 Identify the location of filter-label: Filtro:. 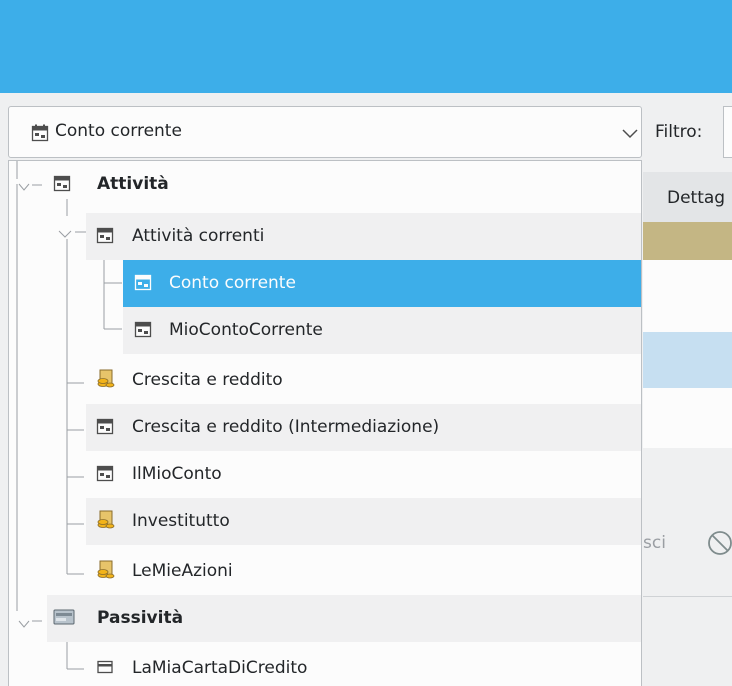
(679, 132).